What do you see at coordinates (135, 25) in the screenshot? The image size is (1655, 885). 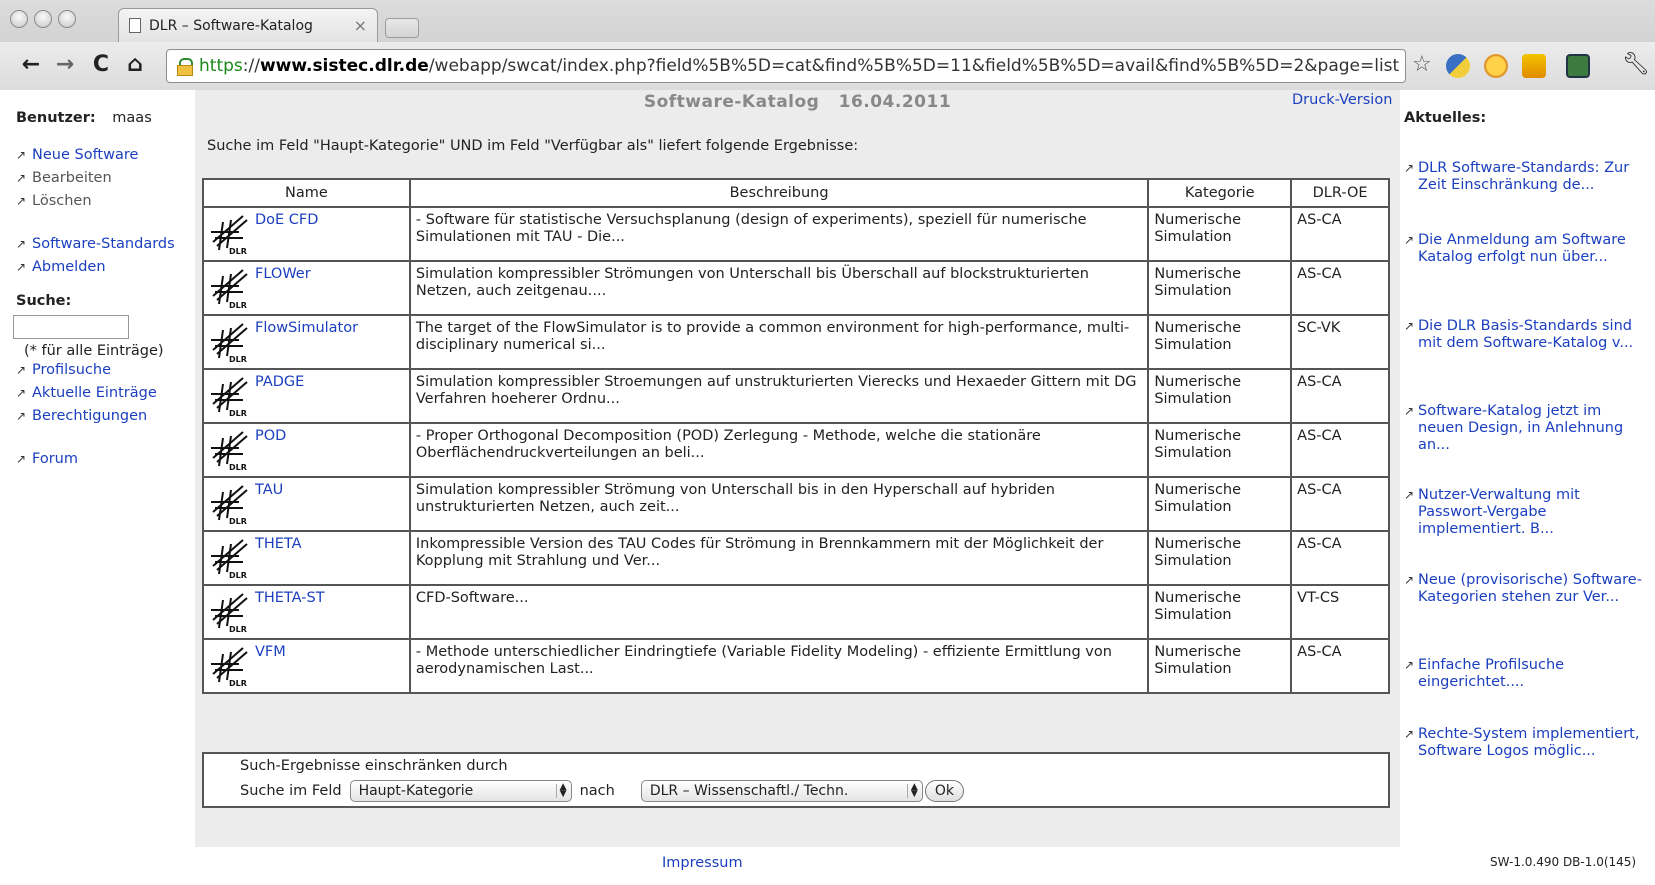 I see `page-icon` at bounding box center [135, 25].